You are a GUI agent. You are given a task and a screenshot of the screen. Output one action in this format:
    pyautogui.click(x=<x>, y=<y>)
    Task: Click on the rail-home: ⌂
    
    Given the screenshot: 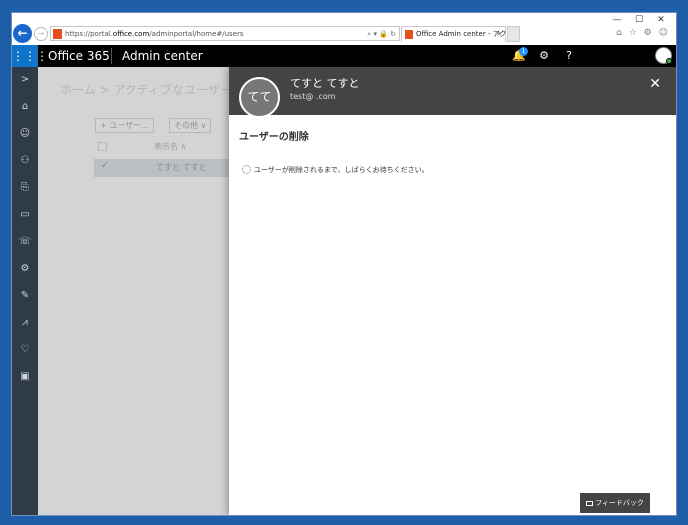 What is the action you would take?
    pyautogui.click(x=25, y=107)
    